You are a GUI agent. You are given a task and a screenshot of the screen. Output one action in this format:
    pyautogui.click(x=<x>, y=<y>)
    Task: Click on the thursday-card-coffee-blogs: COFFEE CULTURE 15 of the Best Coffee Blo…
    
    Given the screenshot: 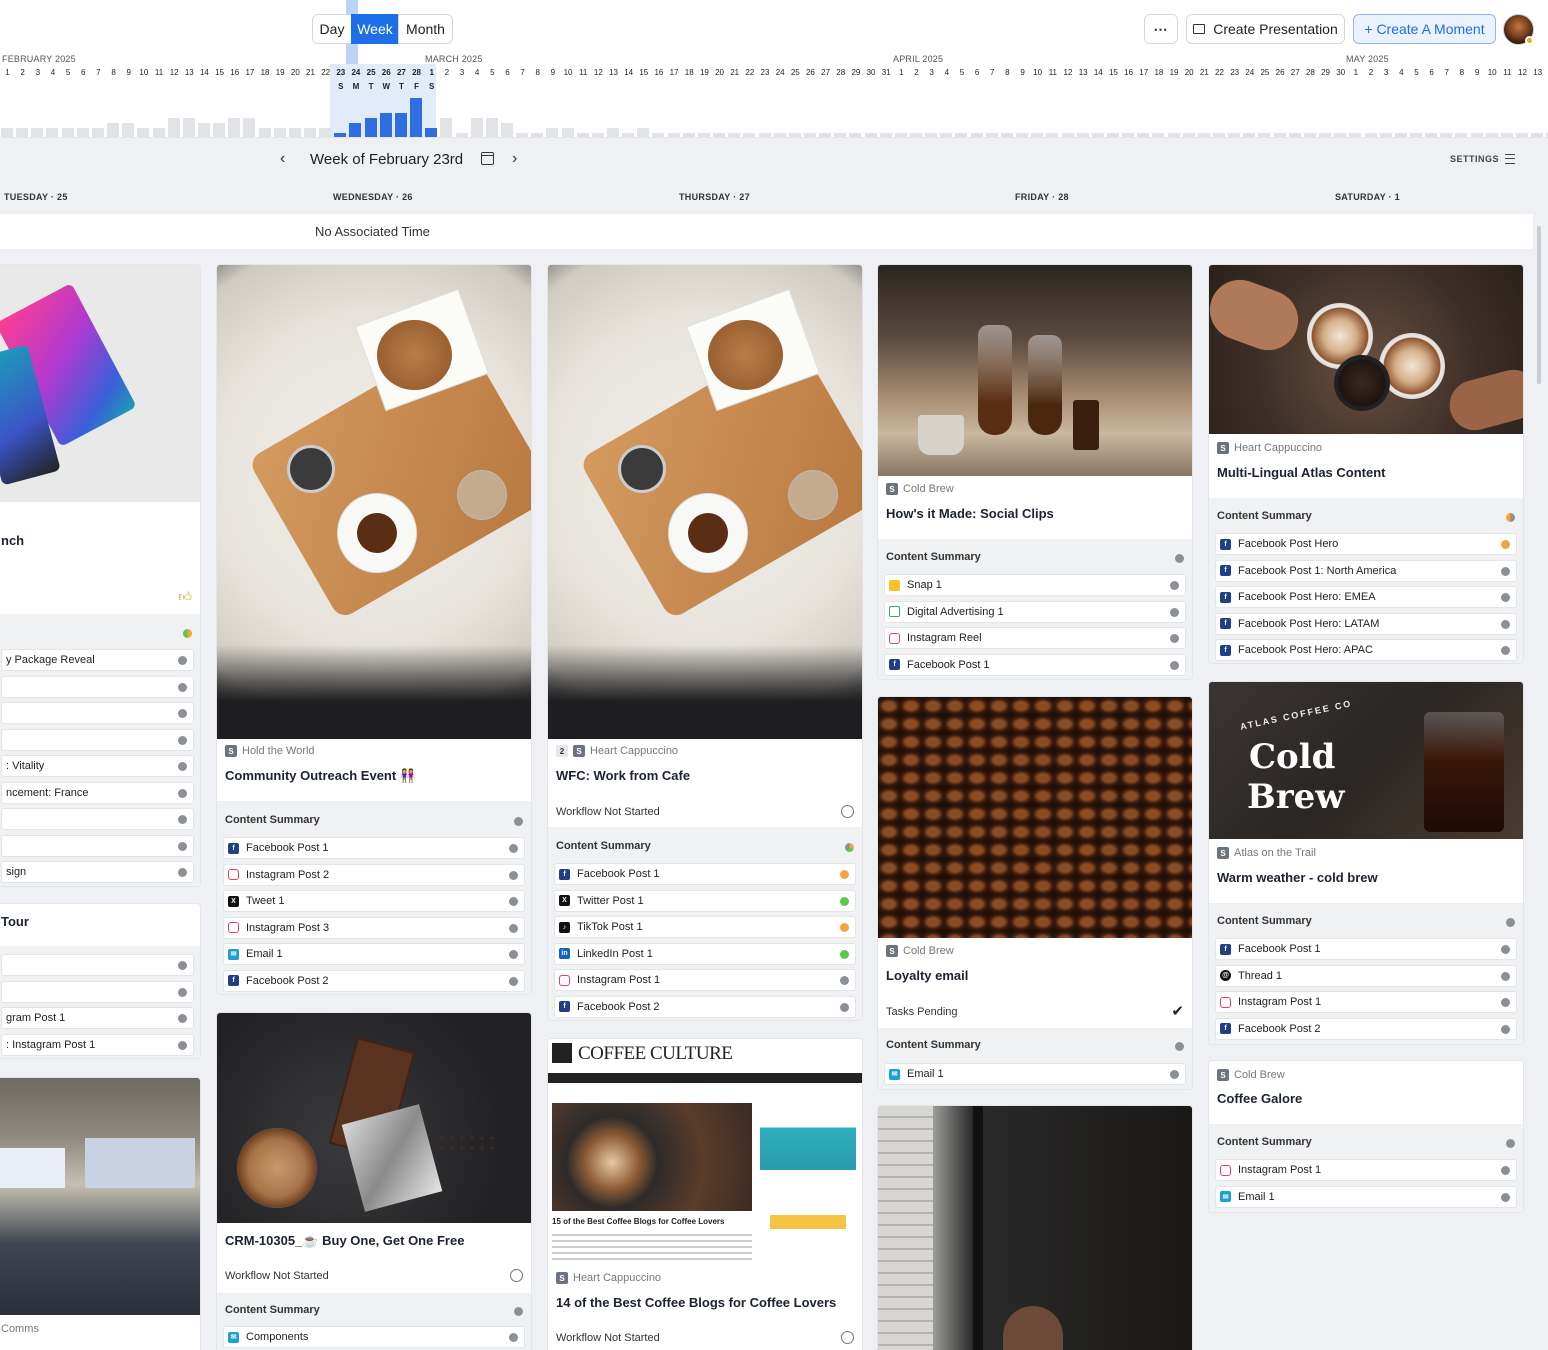 What is the action you would take?
    pyautogui.click(x=705, y=1194)
    